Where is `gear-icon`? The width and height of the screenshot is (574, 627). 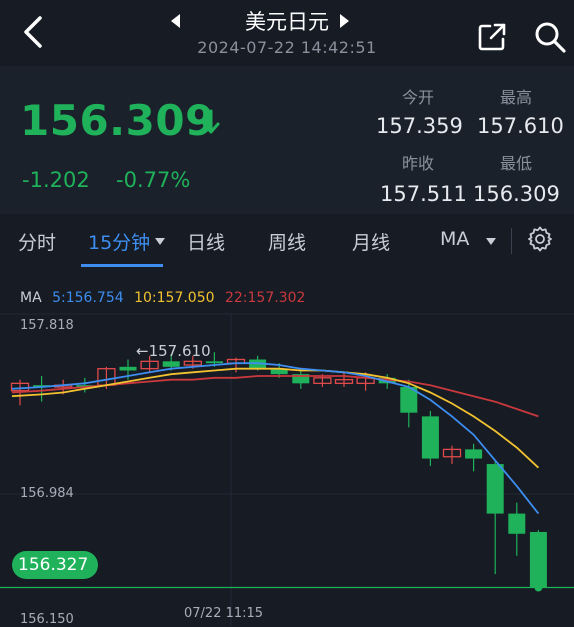 gear-icon is located at coordinates (540, 239).